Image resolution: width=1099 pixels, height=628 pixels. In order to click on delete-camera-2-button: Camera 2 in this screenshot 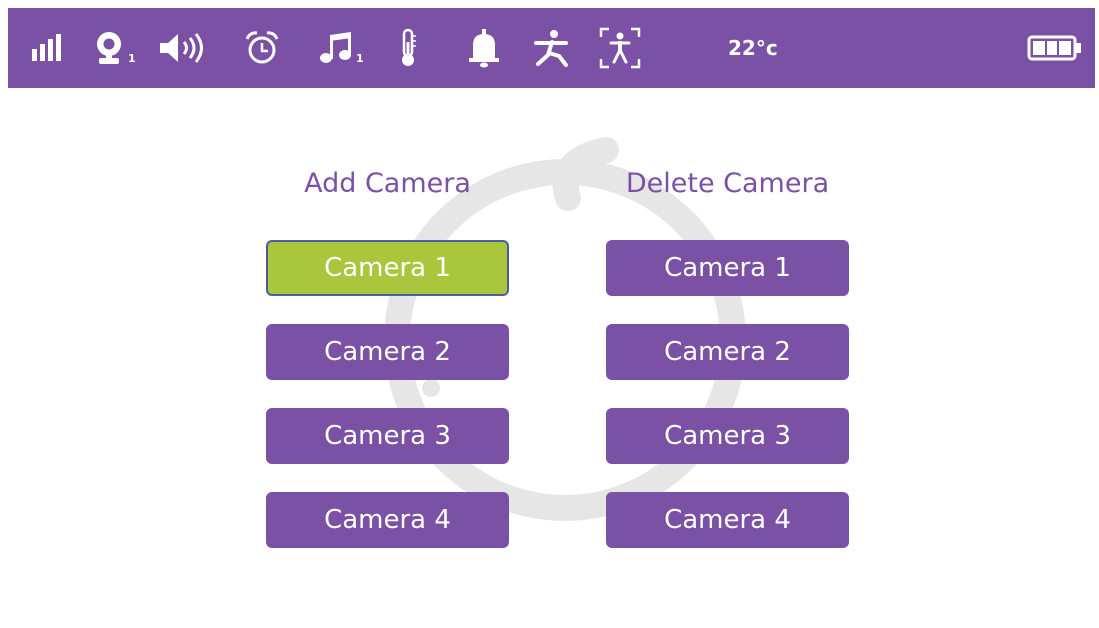, I will do `click(727, 352)`.